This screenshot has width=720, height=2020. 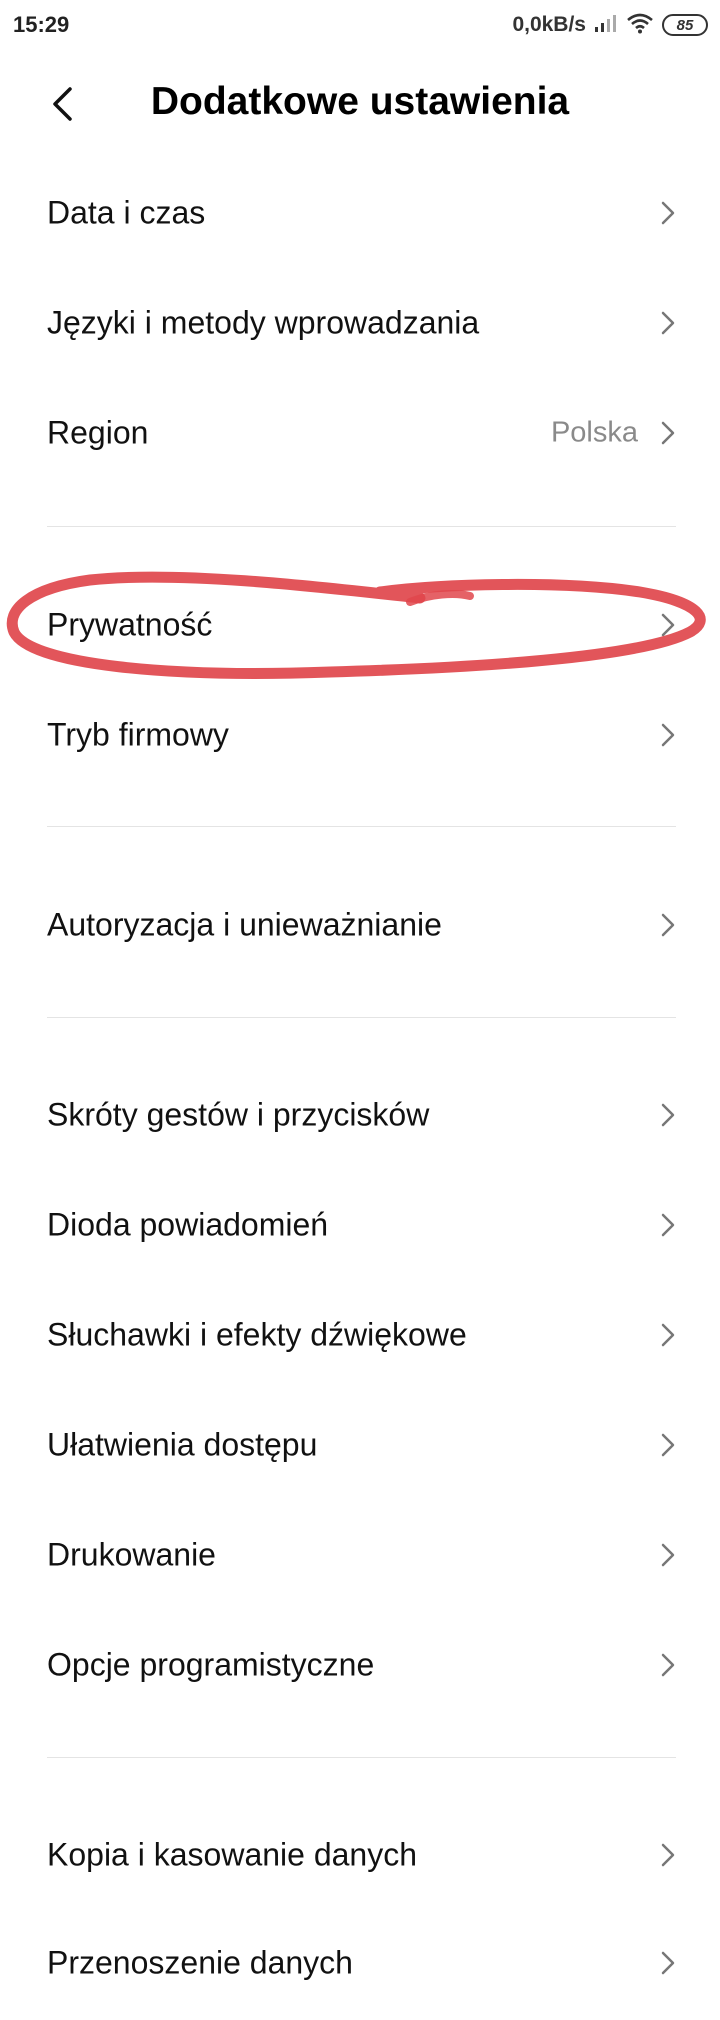 I want to click on list-item-backup-reset: Kopia i kasowanie danych, so click(x=360, y=1855).